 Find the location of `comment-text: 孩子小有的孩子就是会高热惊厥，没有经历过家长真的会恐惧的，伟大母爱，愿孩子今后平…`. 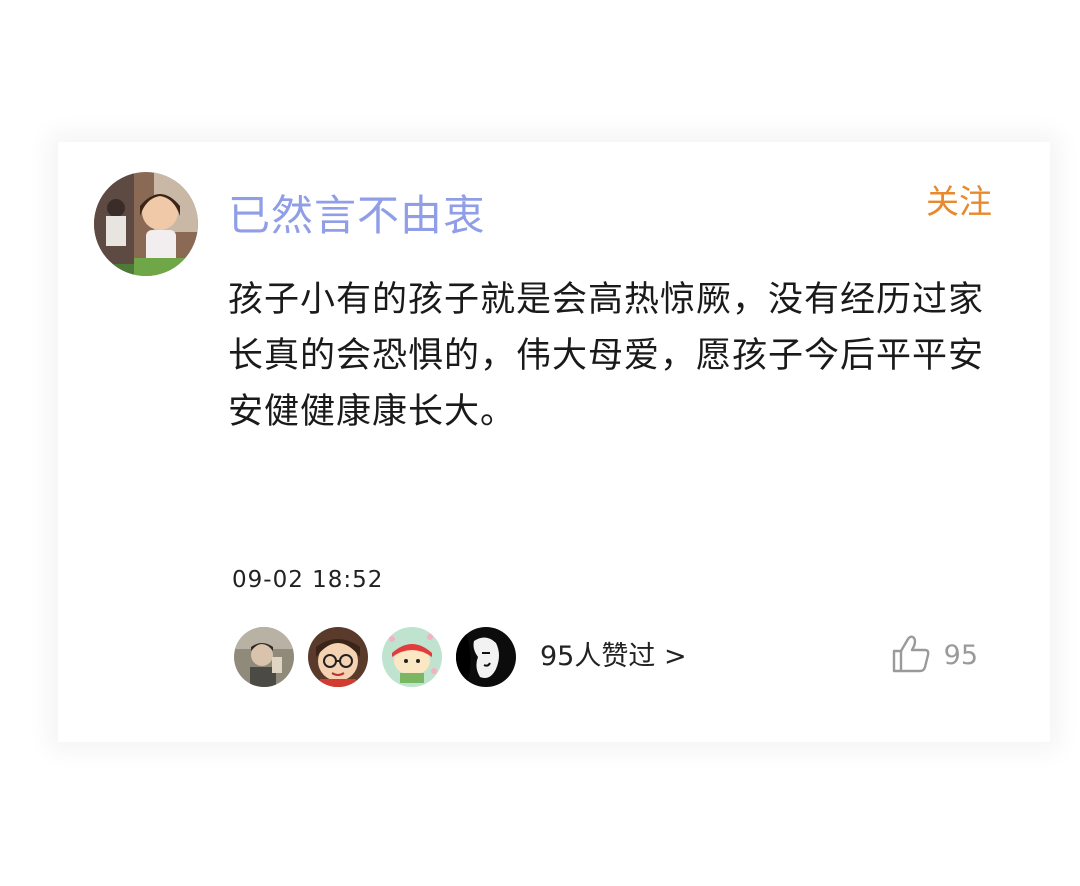

comment-text: 孩子小有的孩子就是会高热惊厥，没有经历过家长真的会恐惧的，伟大母爱，愿孩子今后平… is located at coordinates (606, 356).